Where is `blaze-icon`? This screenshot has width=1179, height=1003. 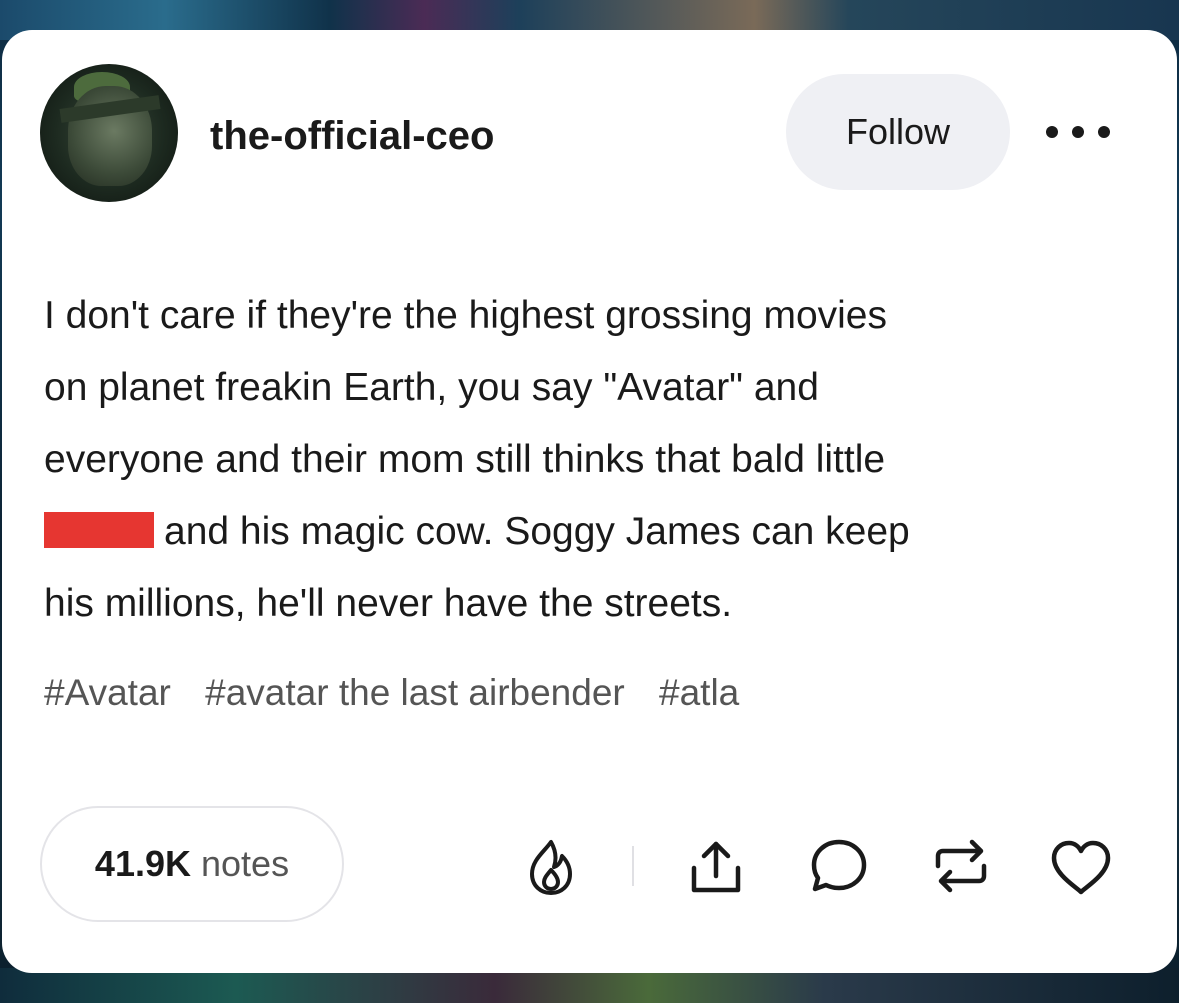 blaze-icon is located at coordinates (551, 867).